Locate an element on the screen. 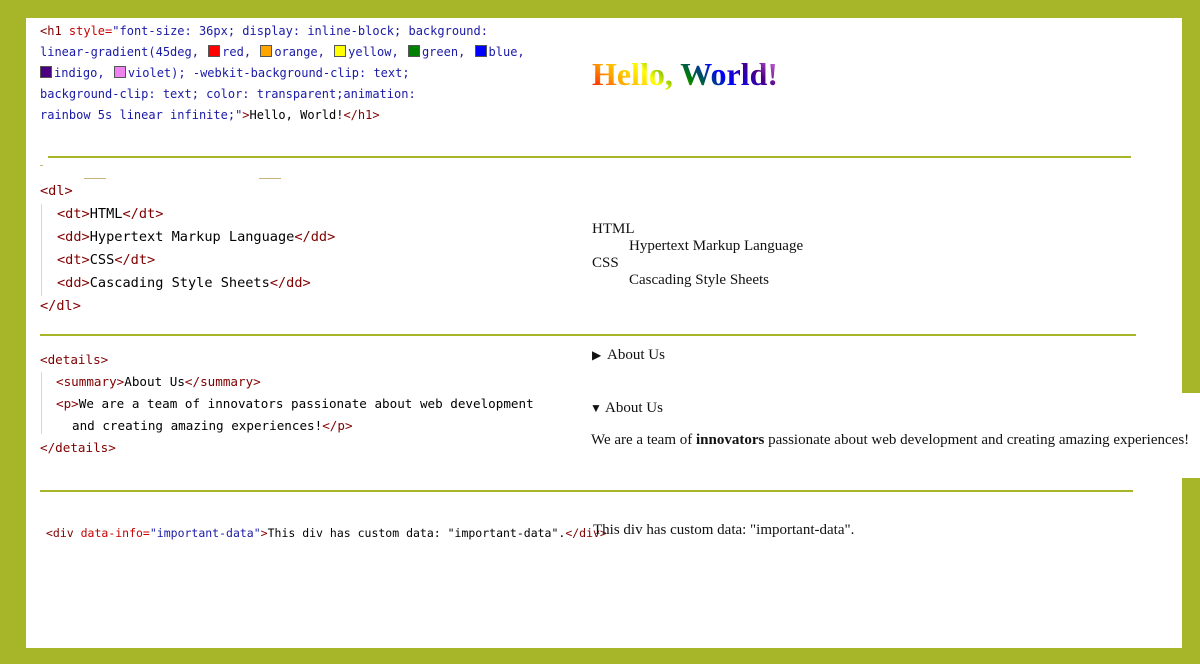  code-line: </dl> is located at coordinates (187, 306).